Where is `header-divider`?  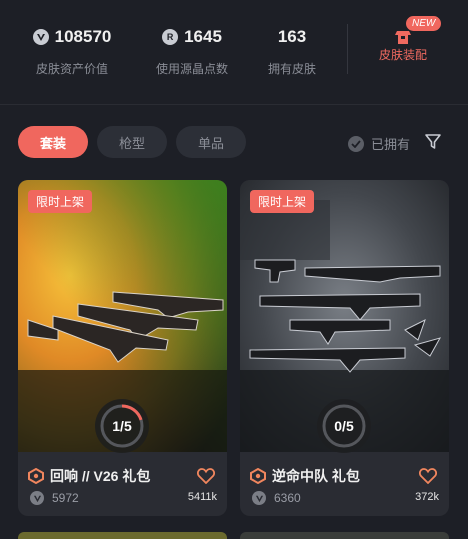
header-divider is located at coordinates (234, 104).